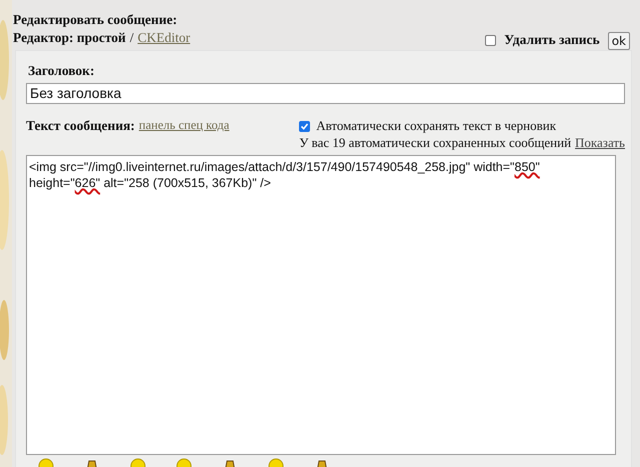 This screenshot has height=467, width=640. Describe the element at coordinates (490, 40) in the screenshot. I see `delete-checkbox` at that location.